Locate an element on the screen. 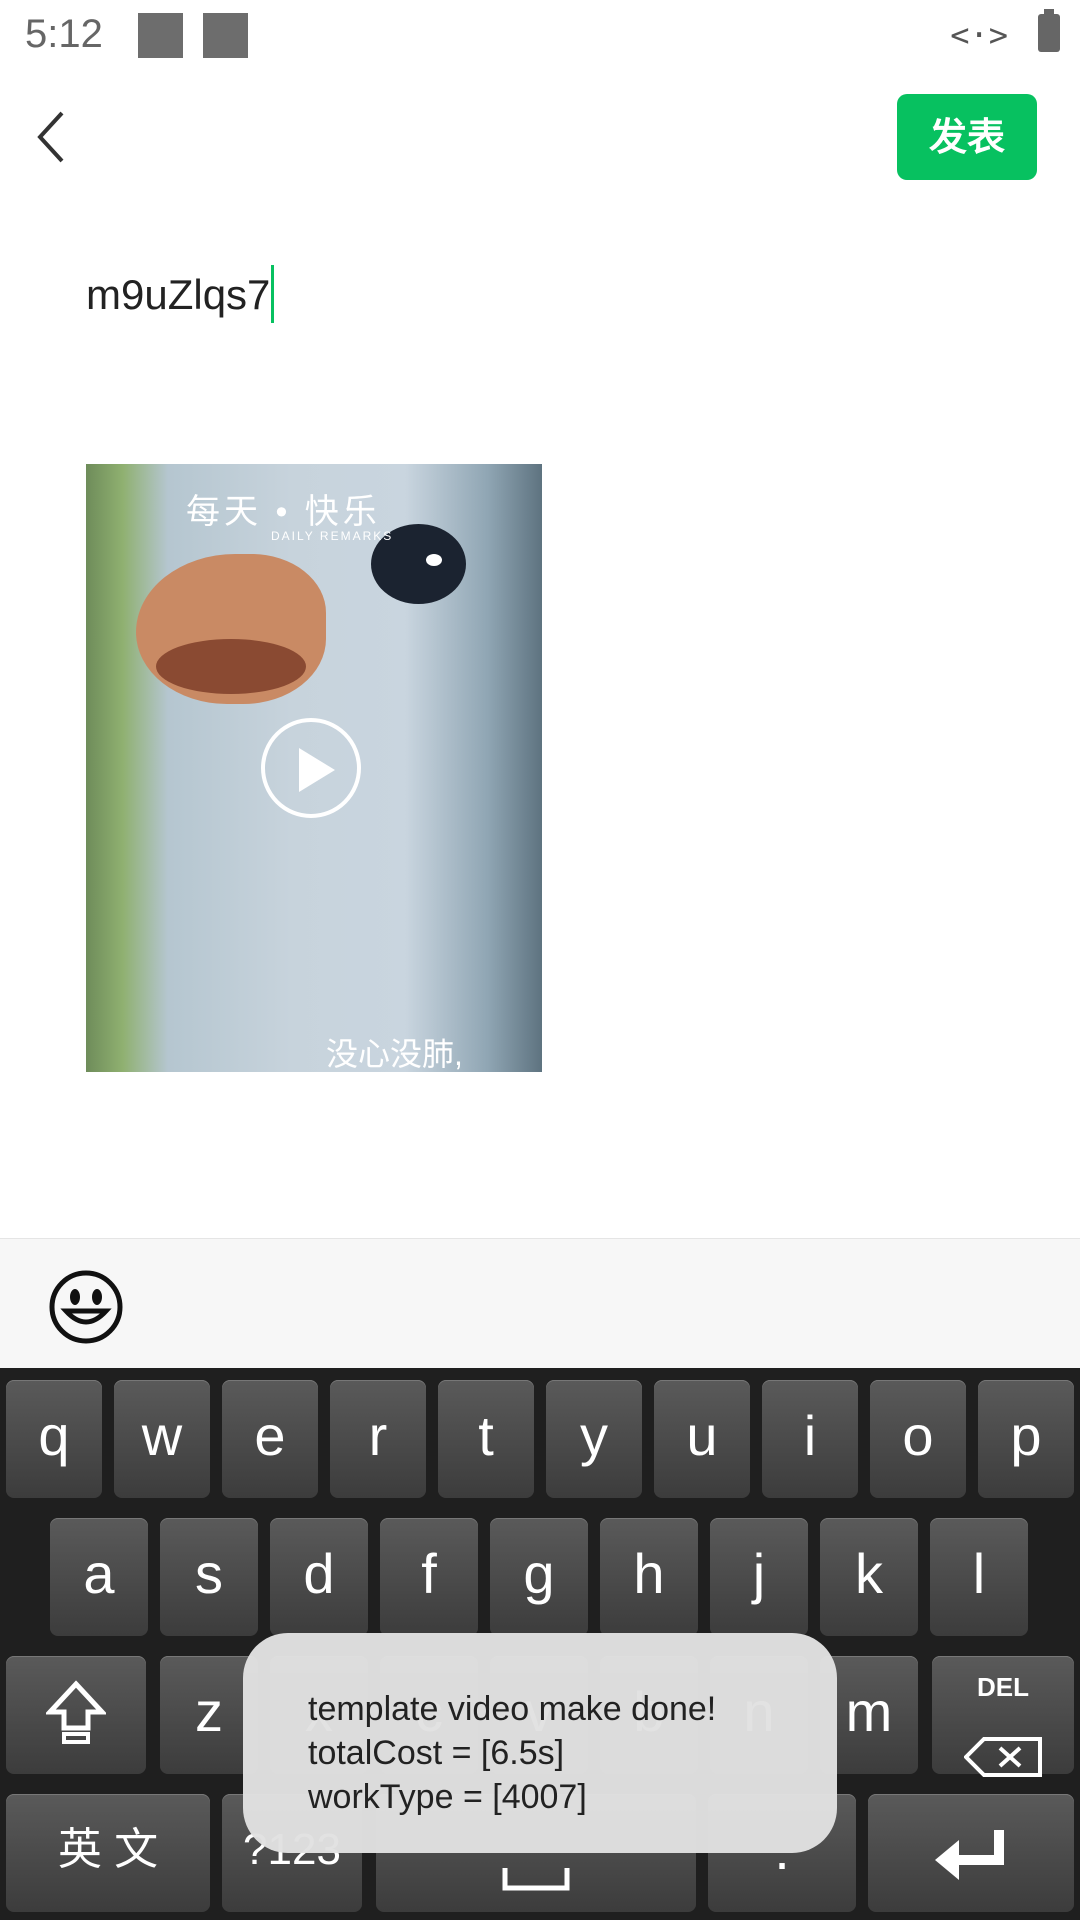 The height and width of the screenshot is (1931, 1080). key-u: u is located at coordinates (702, 1439).